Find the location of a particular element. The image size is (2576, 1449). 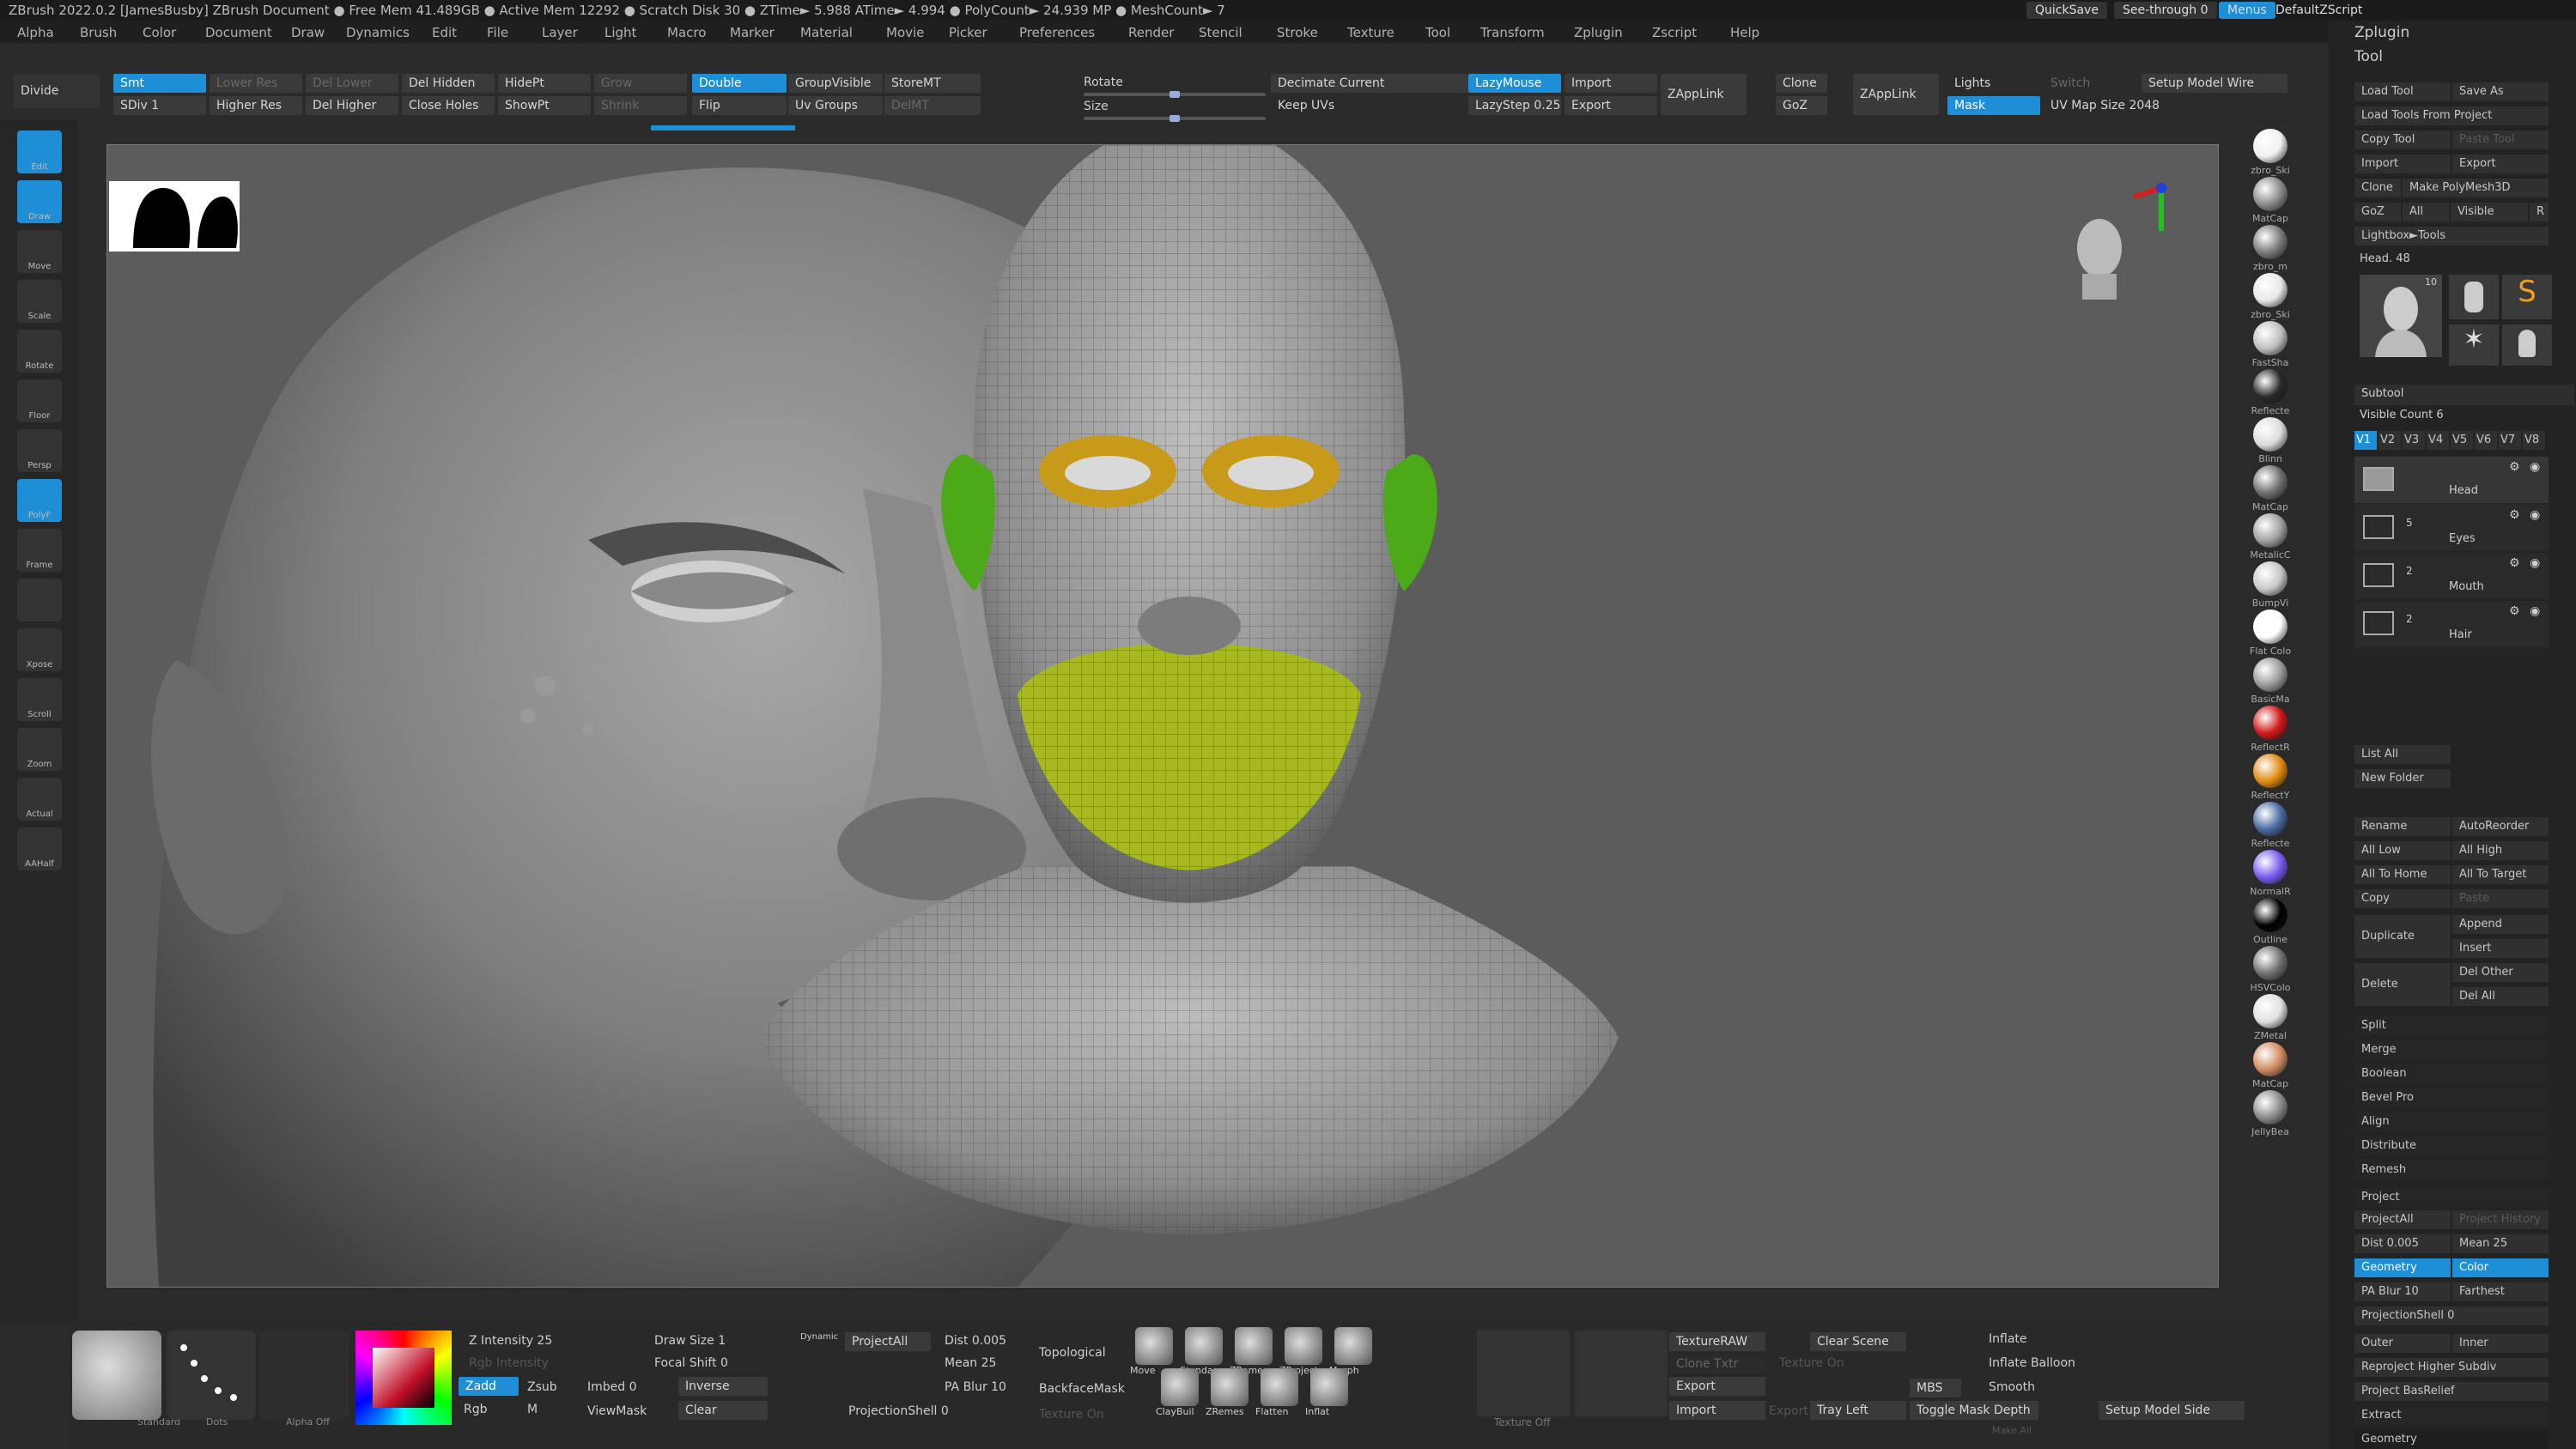

close-holes-button: Close Holes is located at coordinates (448, 105).